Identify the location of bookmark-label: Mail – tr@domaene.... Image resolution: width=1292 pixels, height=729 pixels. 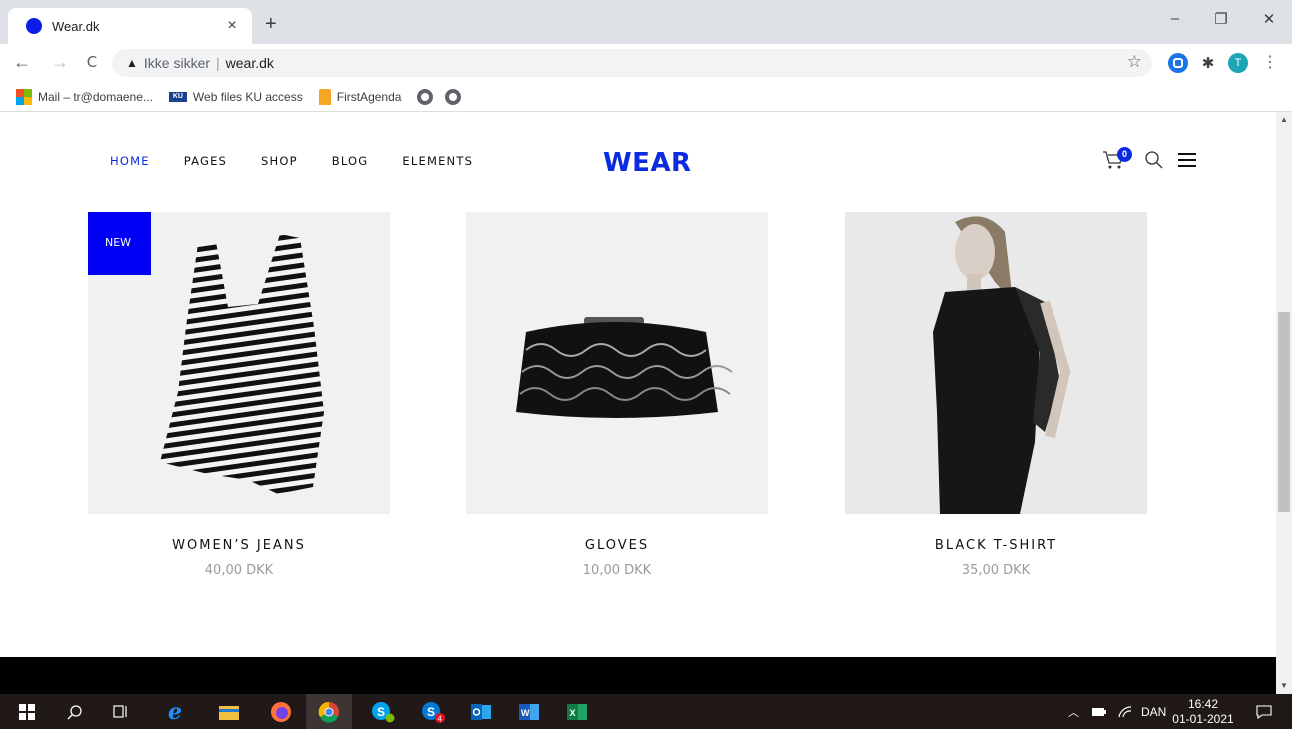
(95, 96).